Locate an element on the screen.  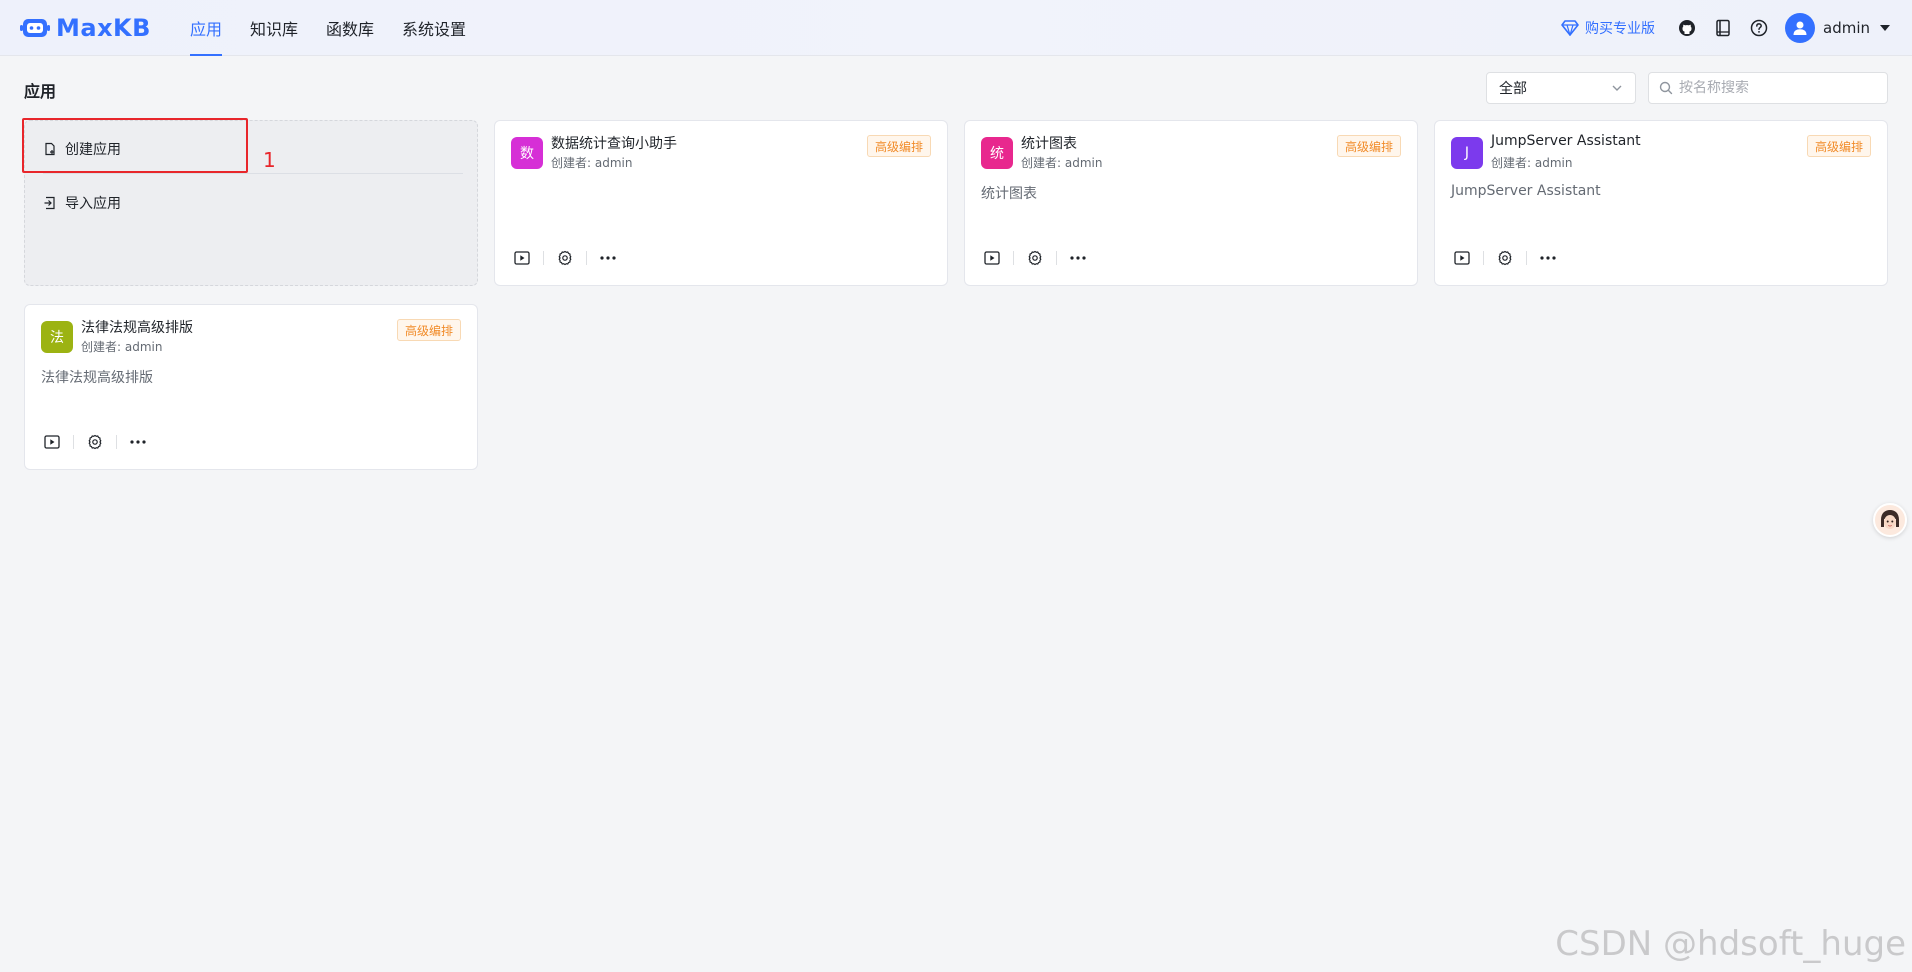
create-app-card: 创建应用 导入应用 is located at coordinates (251, 203).